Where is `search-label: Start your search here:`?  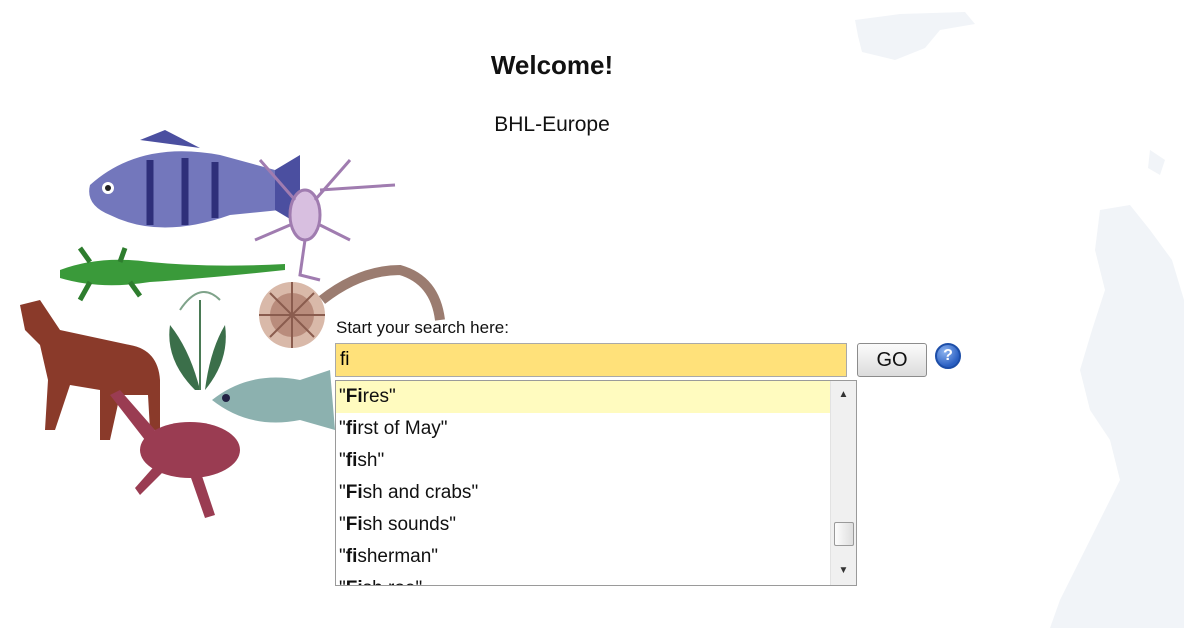 search-label: Start your search here: is located at coordinates (422, 327).